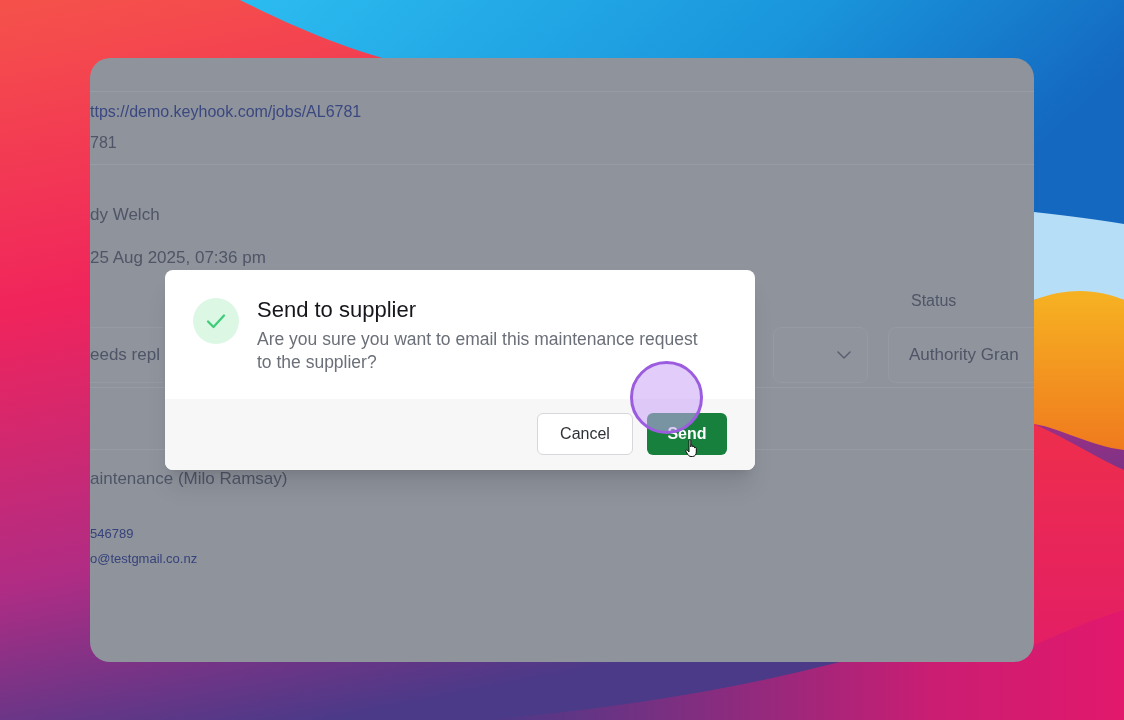 The image size is (1124, 720). What do you see at coordinates (961, 355) in the screenshot?
I see `status-field: Authority Gran` at bounding box center [961, 355].